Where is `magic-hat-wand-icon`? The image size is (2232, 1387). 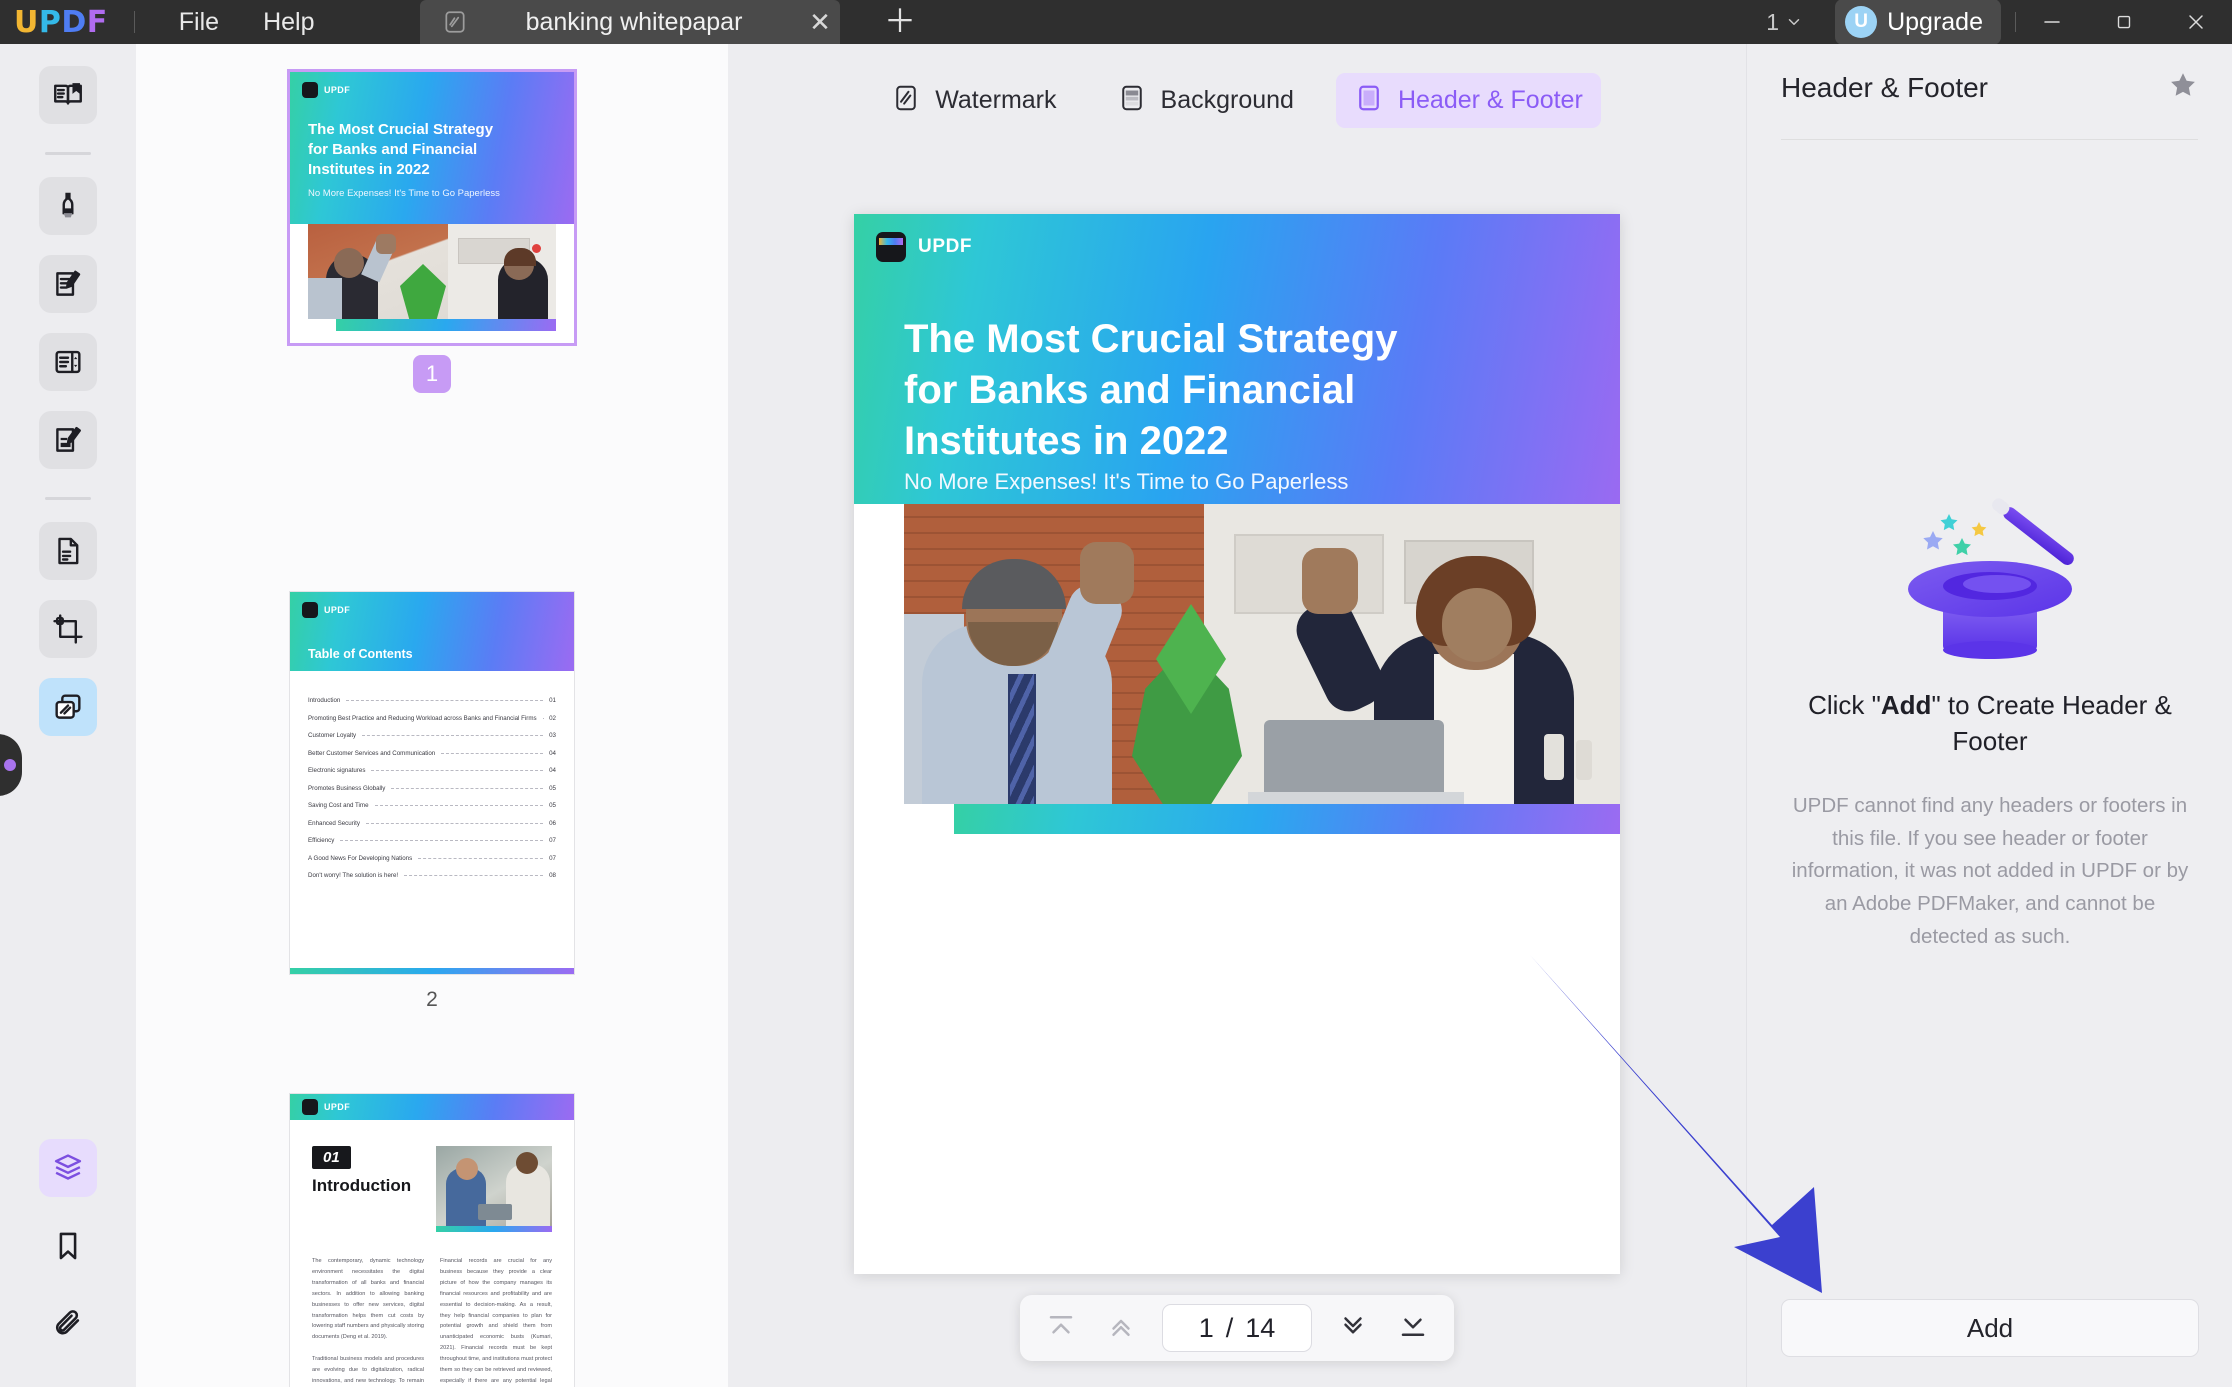
magic-hat-wand-icon is located at coordinates (1991, 578).